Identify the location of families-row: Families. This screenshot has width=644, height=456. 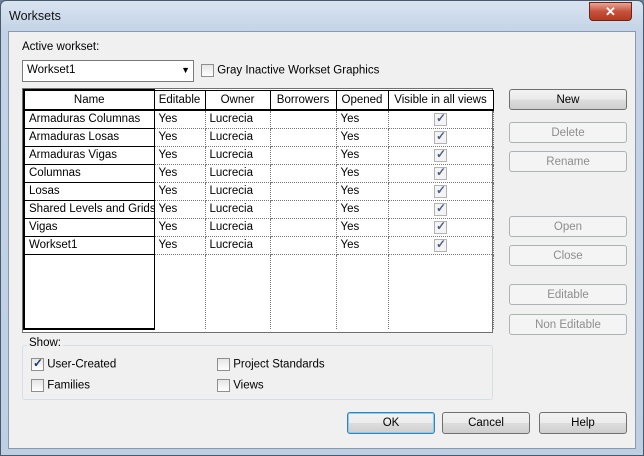
(60, 385).